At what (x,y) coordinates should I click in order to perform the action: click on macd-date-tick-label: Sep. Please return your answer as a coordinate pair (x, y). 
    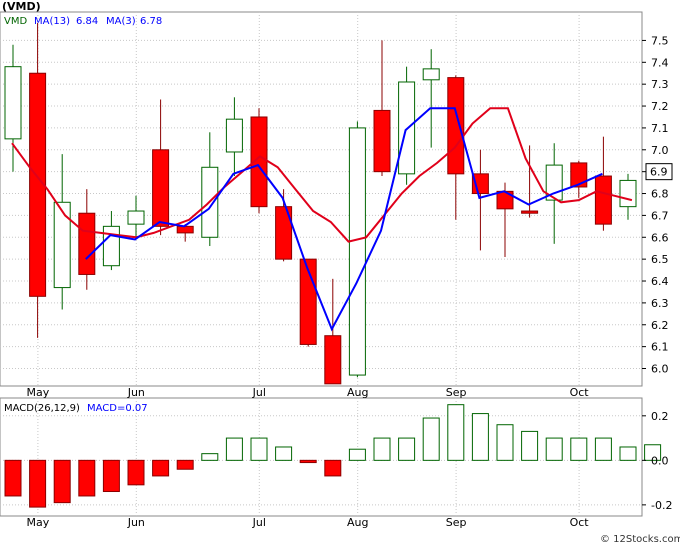
    Looking at the image, I should click on (456, 522).